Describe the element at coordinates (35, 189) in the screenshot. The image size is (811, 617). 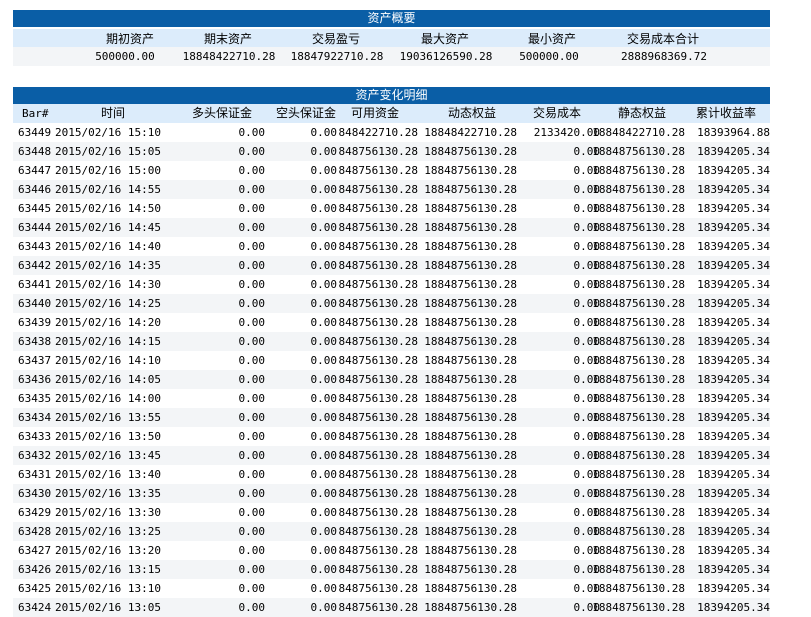
I see `cell-bar: 63446` at that location.